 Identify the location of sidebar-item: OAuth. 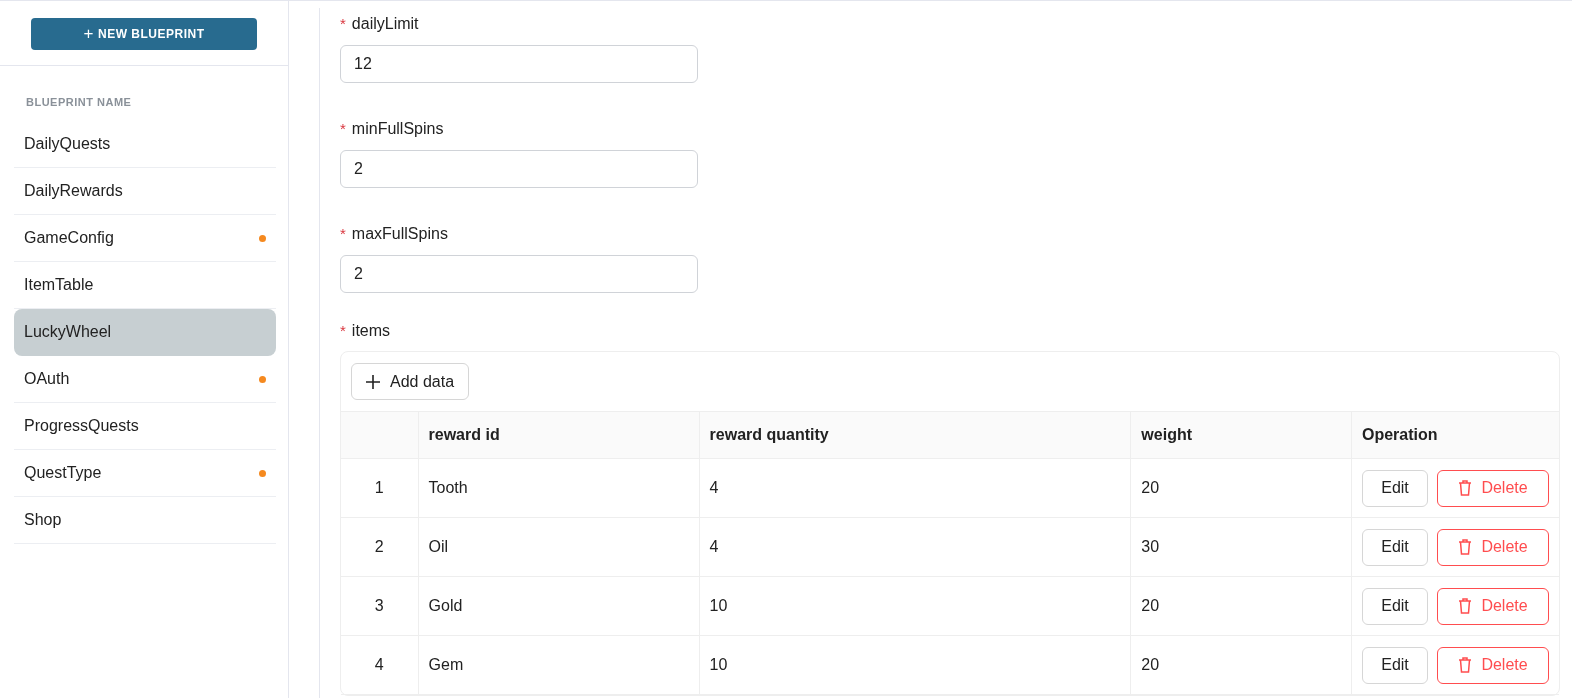
(145, 379).